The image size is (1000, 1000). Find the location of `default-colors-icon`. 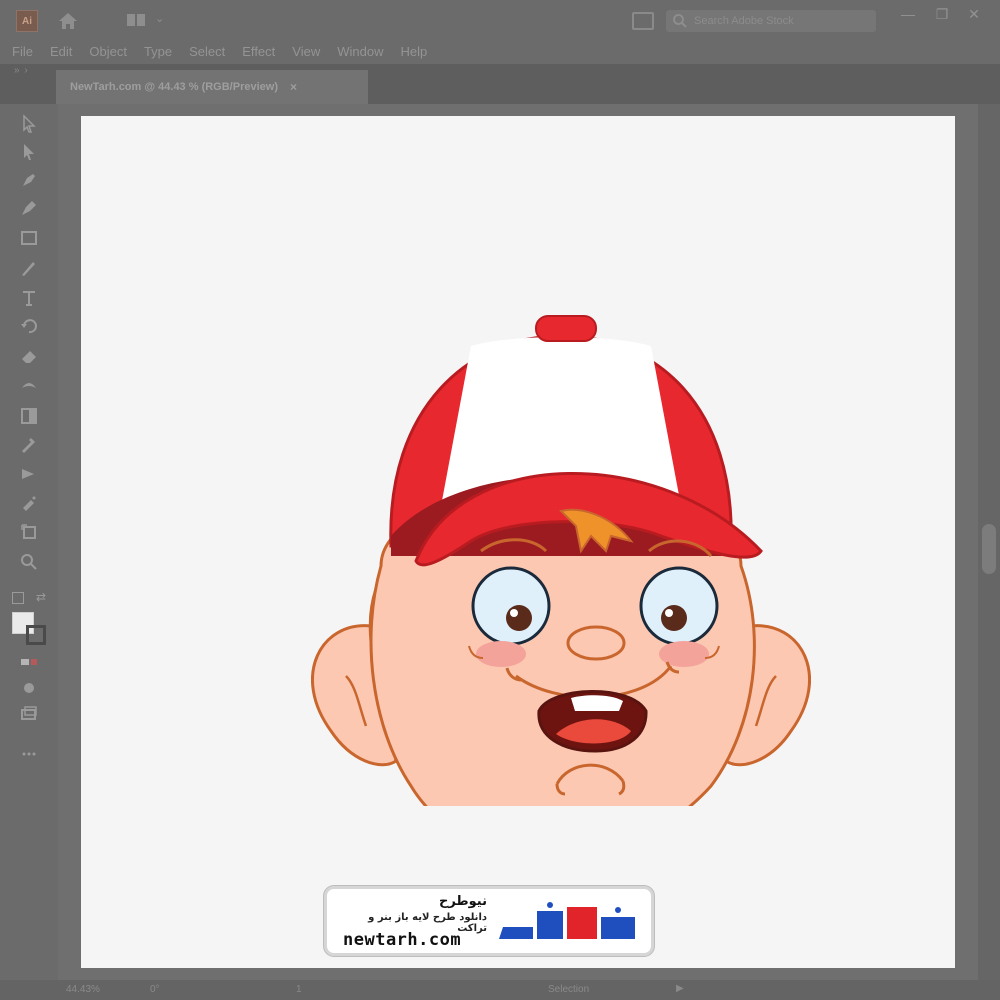

default-colors-icon is located at coordinates (18, 598).